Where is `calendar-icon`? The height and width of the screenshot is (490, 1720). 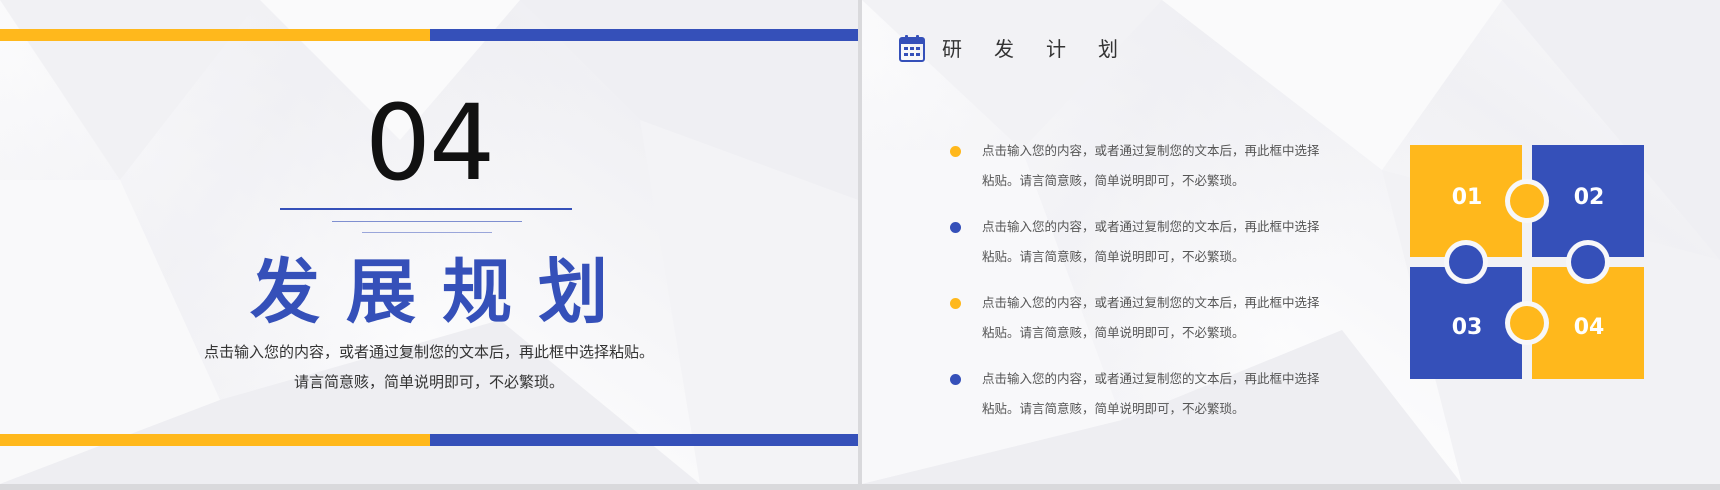 calendar-icon is located at coordinates (912, 48).